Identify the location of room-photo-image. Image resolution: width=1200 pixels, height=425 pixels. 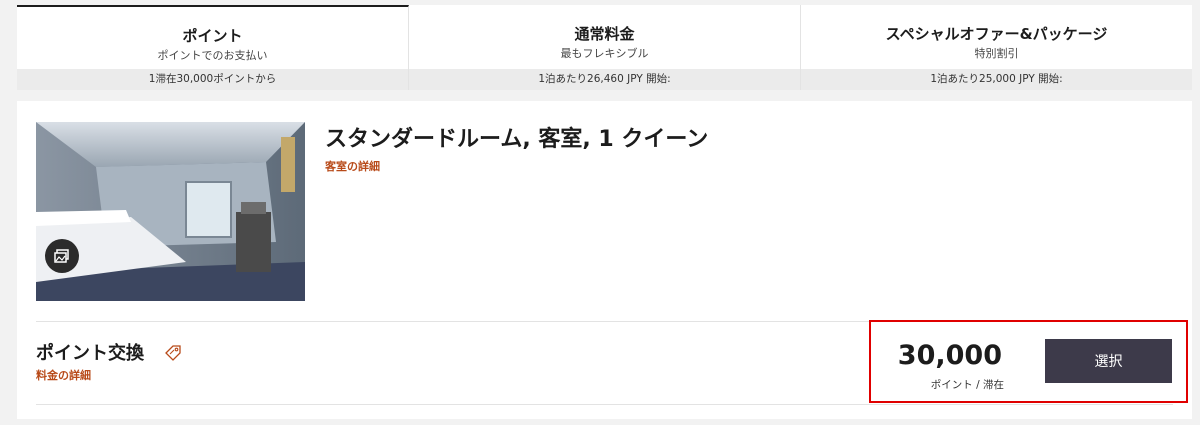
(170, 211).